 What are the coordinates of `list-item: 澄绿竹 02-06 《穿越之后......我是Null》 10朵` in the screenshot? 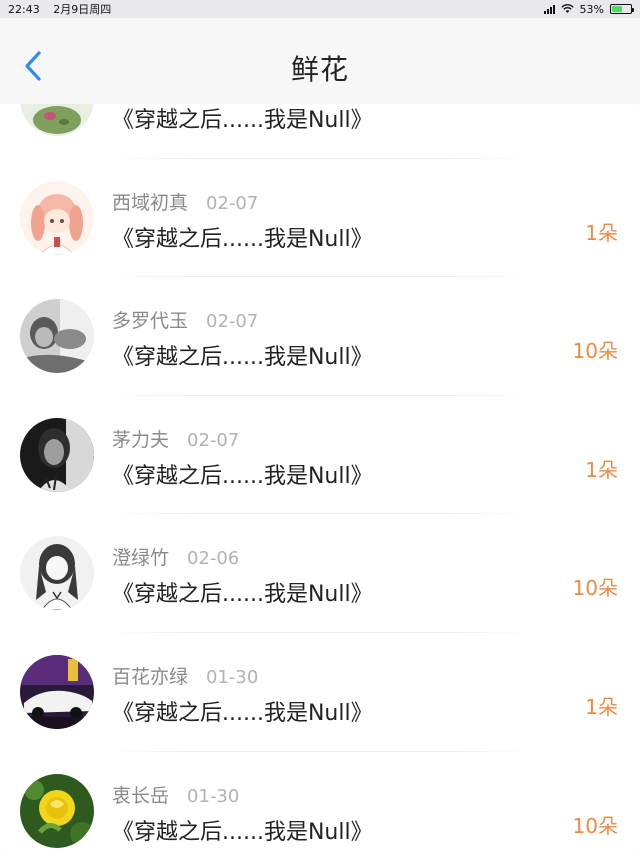 It's located at (320, 573).